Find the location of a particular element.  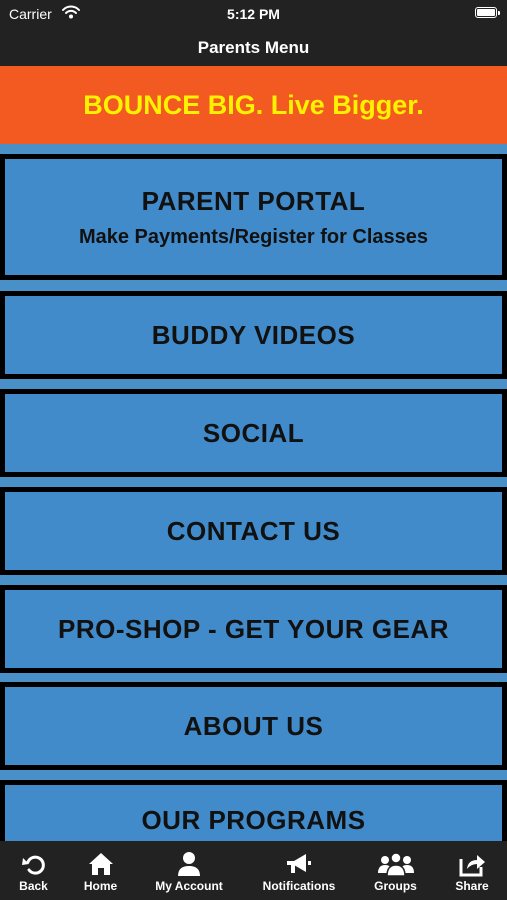

tab-label: Notifications is located at coordinates (299, 886).